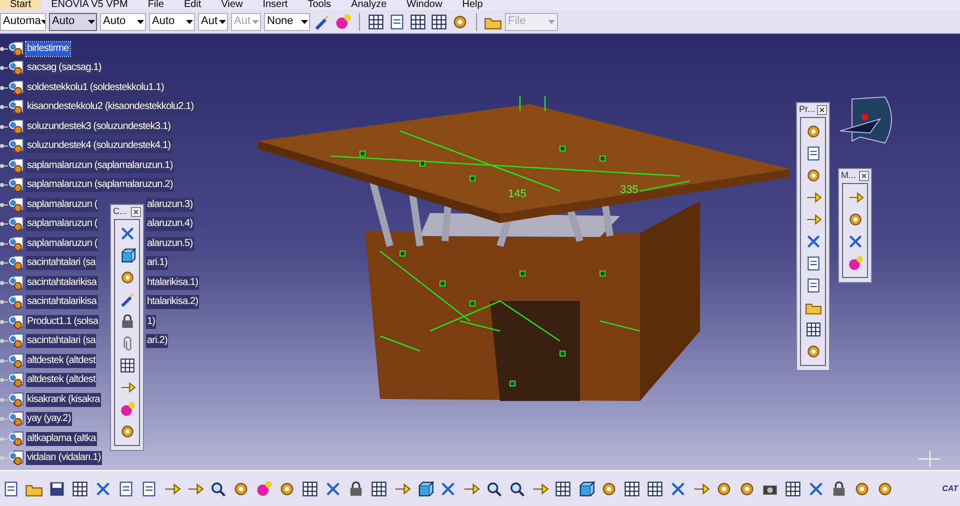 Image resolution: width=960 pixels, height=506 pixels. I want to click on menu-item: Tools, so click(320, 5).